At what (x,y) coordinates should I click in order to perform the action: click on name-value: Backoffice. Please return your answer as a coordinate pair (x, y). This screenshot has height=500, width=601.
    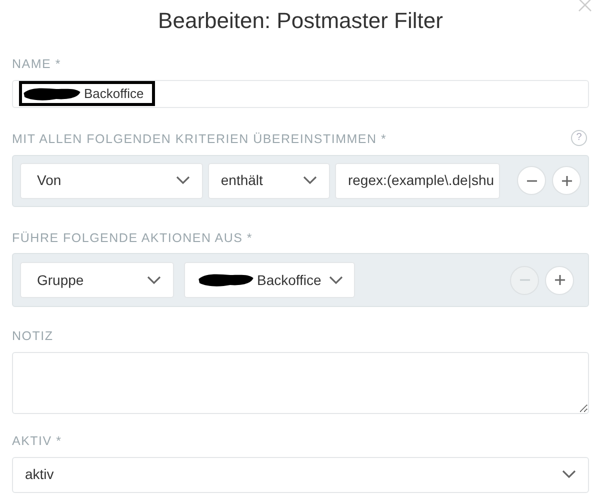
    Looking at the image, I should click on (114, 94).